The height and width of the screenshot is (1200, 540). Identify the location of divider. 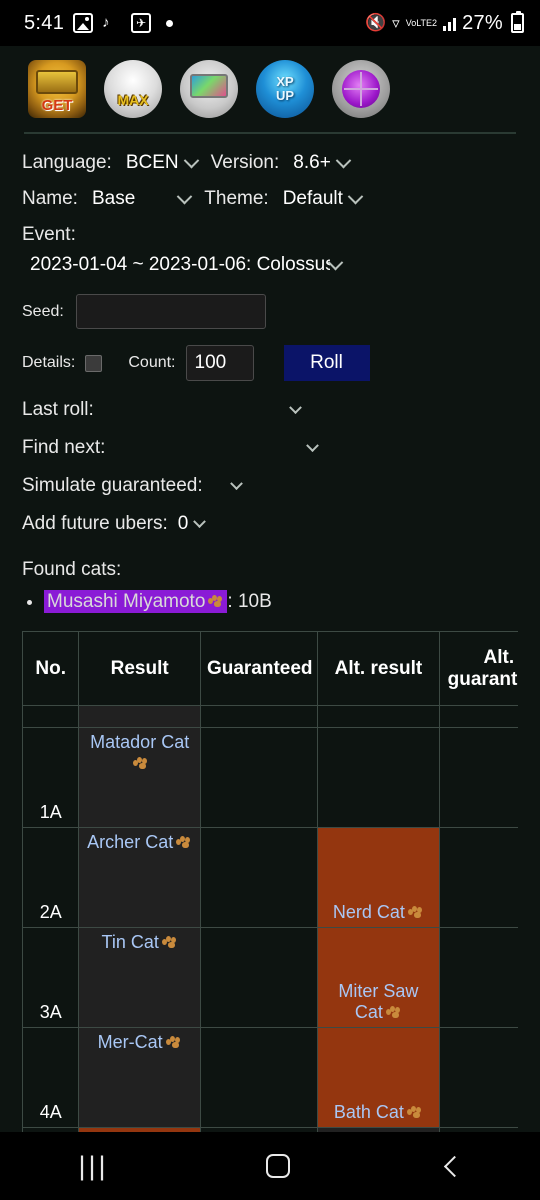
(270, 133).